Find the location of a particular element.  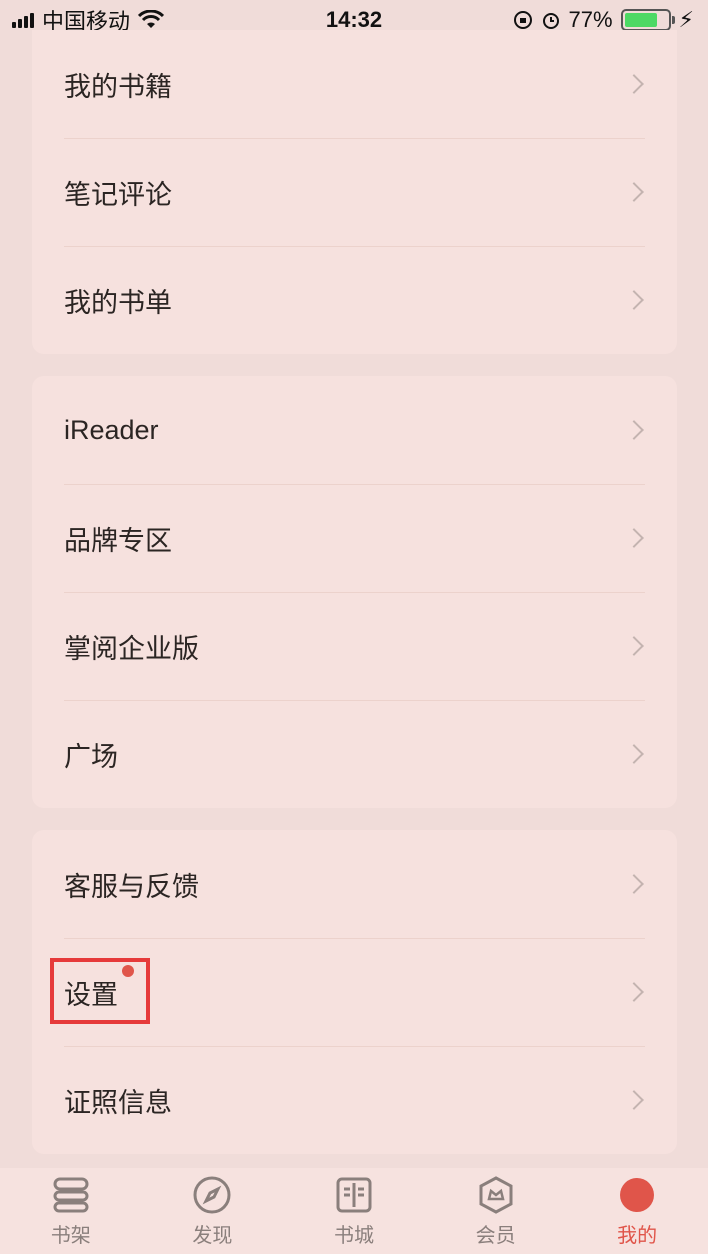

tab-profile: 我的 is located at coordinates (637, 1211).